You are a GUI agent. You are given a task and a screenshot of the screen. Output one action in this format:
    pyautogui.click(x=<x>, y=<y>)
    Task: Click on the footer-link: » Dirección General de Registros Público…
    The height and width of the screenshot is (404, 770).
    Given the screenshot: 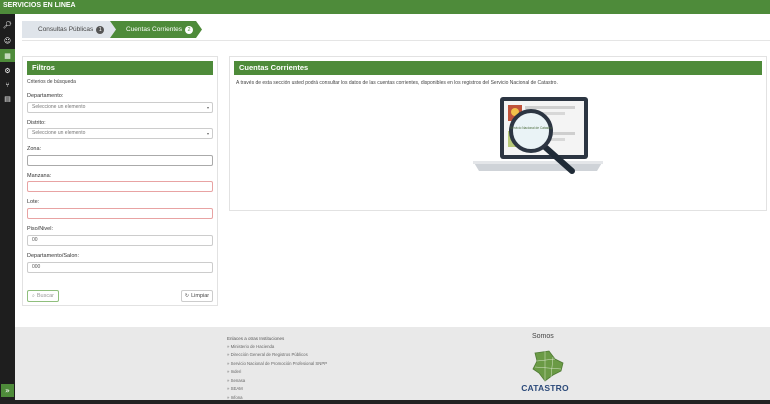 What is the action you would take?
    pyautogui.click(x=267, y=354)
    